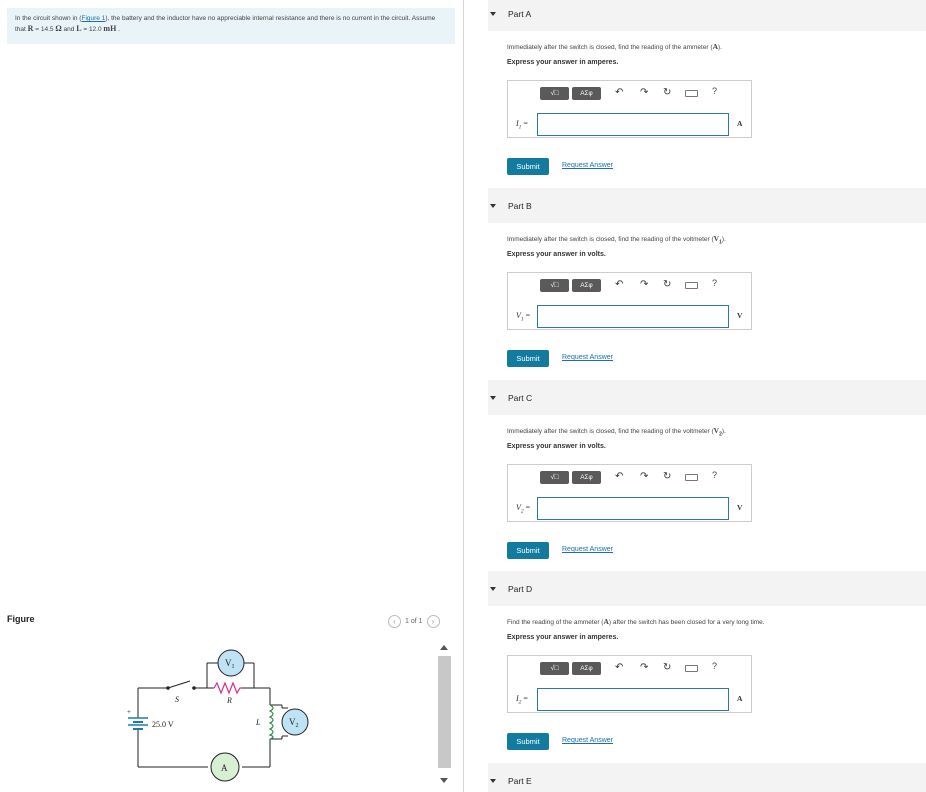 The image size is (926, 792). I want to click on figure-pager: ‹ 1 of 1 ›, so click(414, 621).